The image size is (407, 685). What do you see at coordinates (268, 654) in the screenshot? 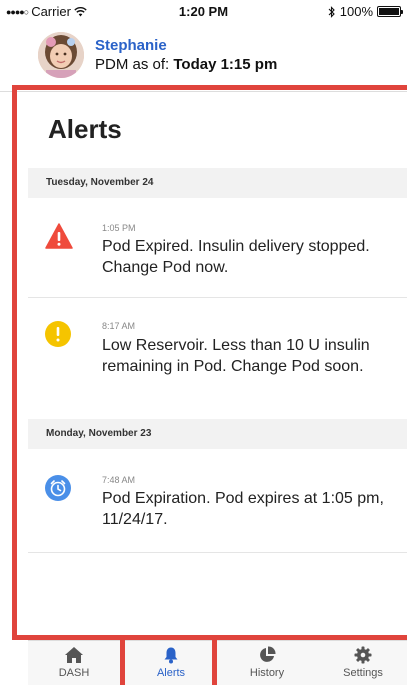
I see `pie-chart-icon` at bounding box center [268, 654].